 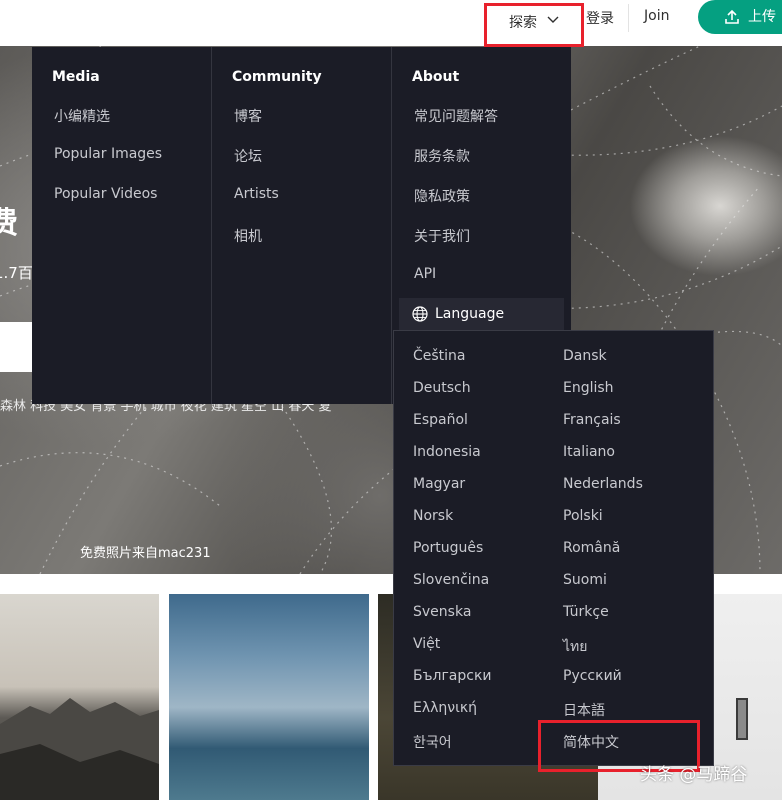 What do you see at coordinates (585, 580) in the screenshot?
I see `language-option: Suomi` at bounding box center [585, 580].